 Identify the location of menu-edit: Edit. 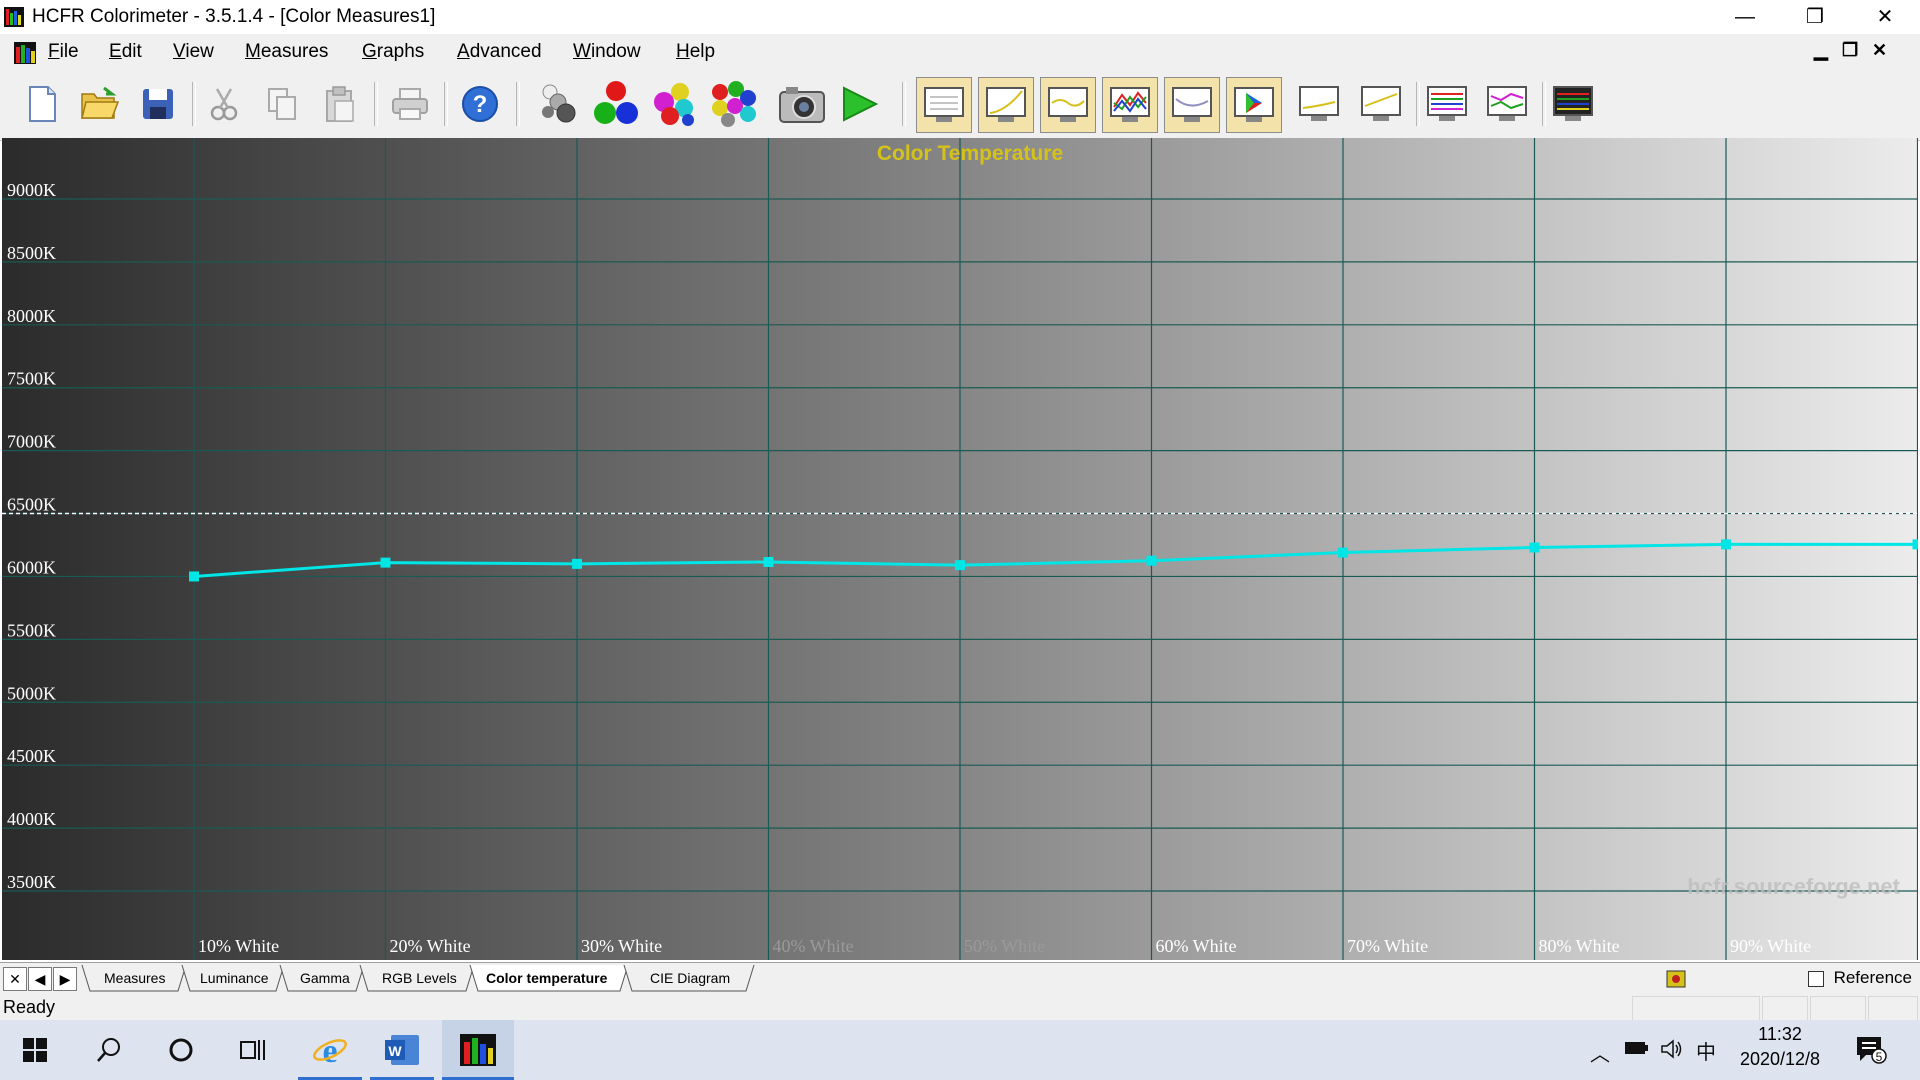
(125, 52).